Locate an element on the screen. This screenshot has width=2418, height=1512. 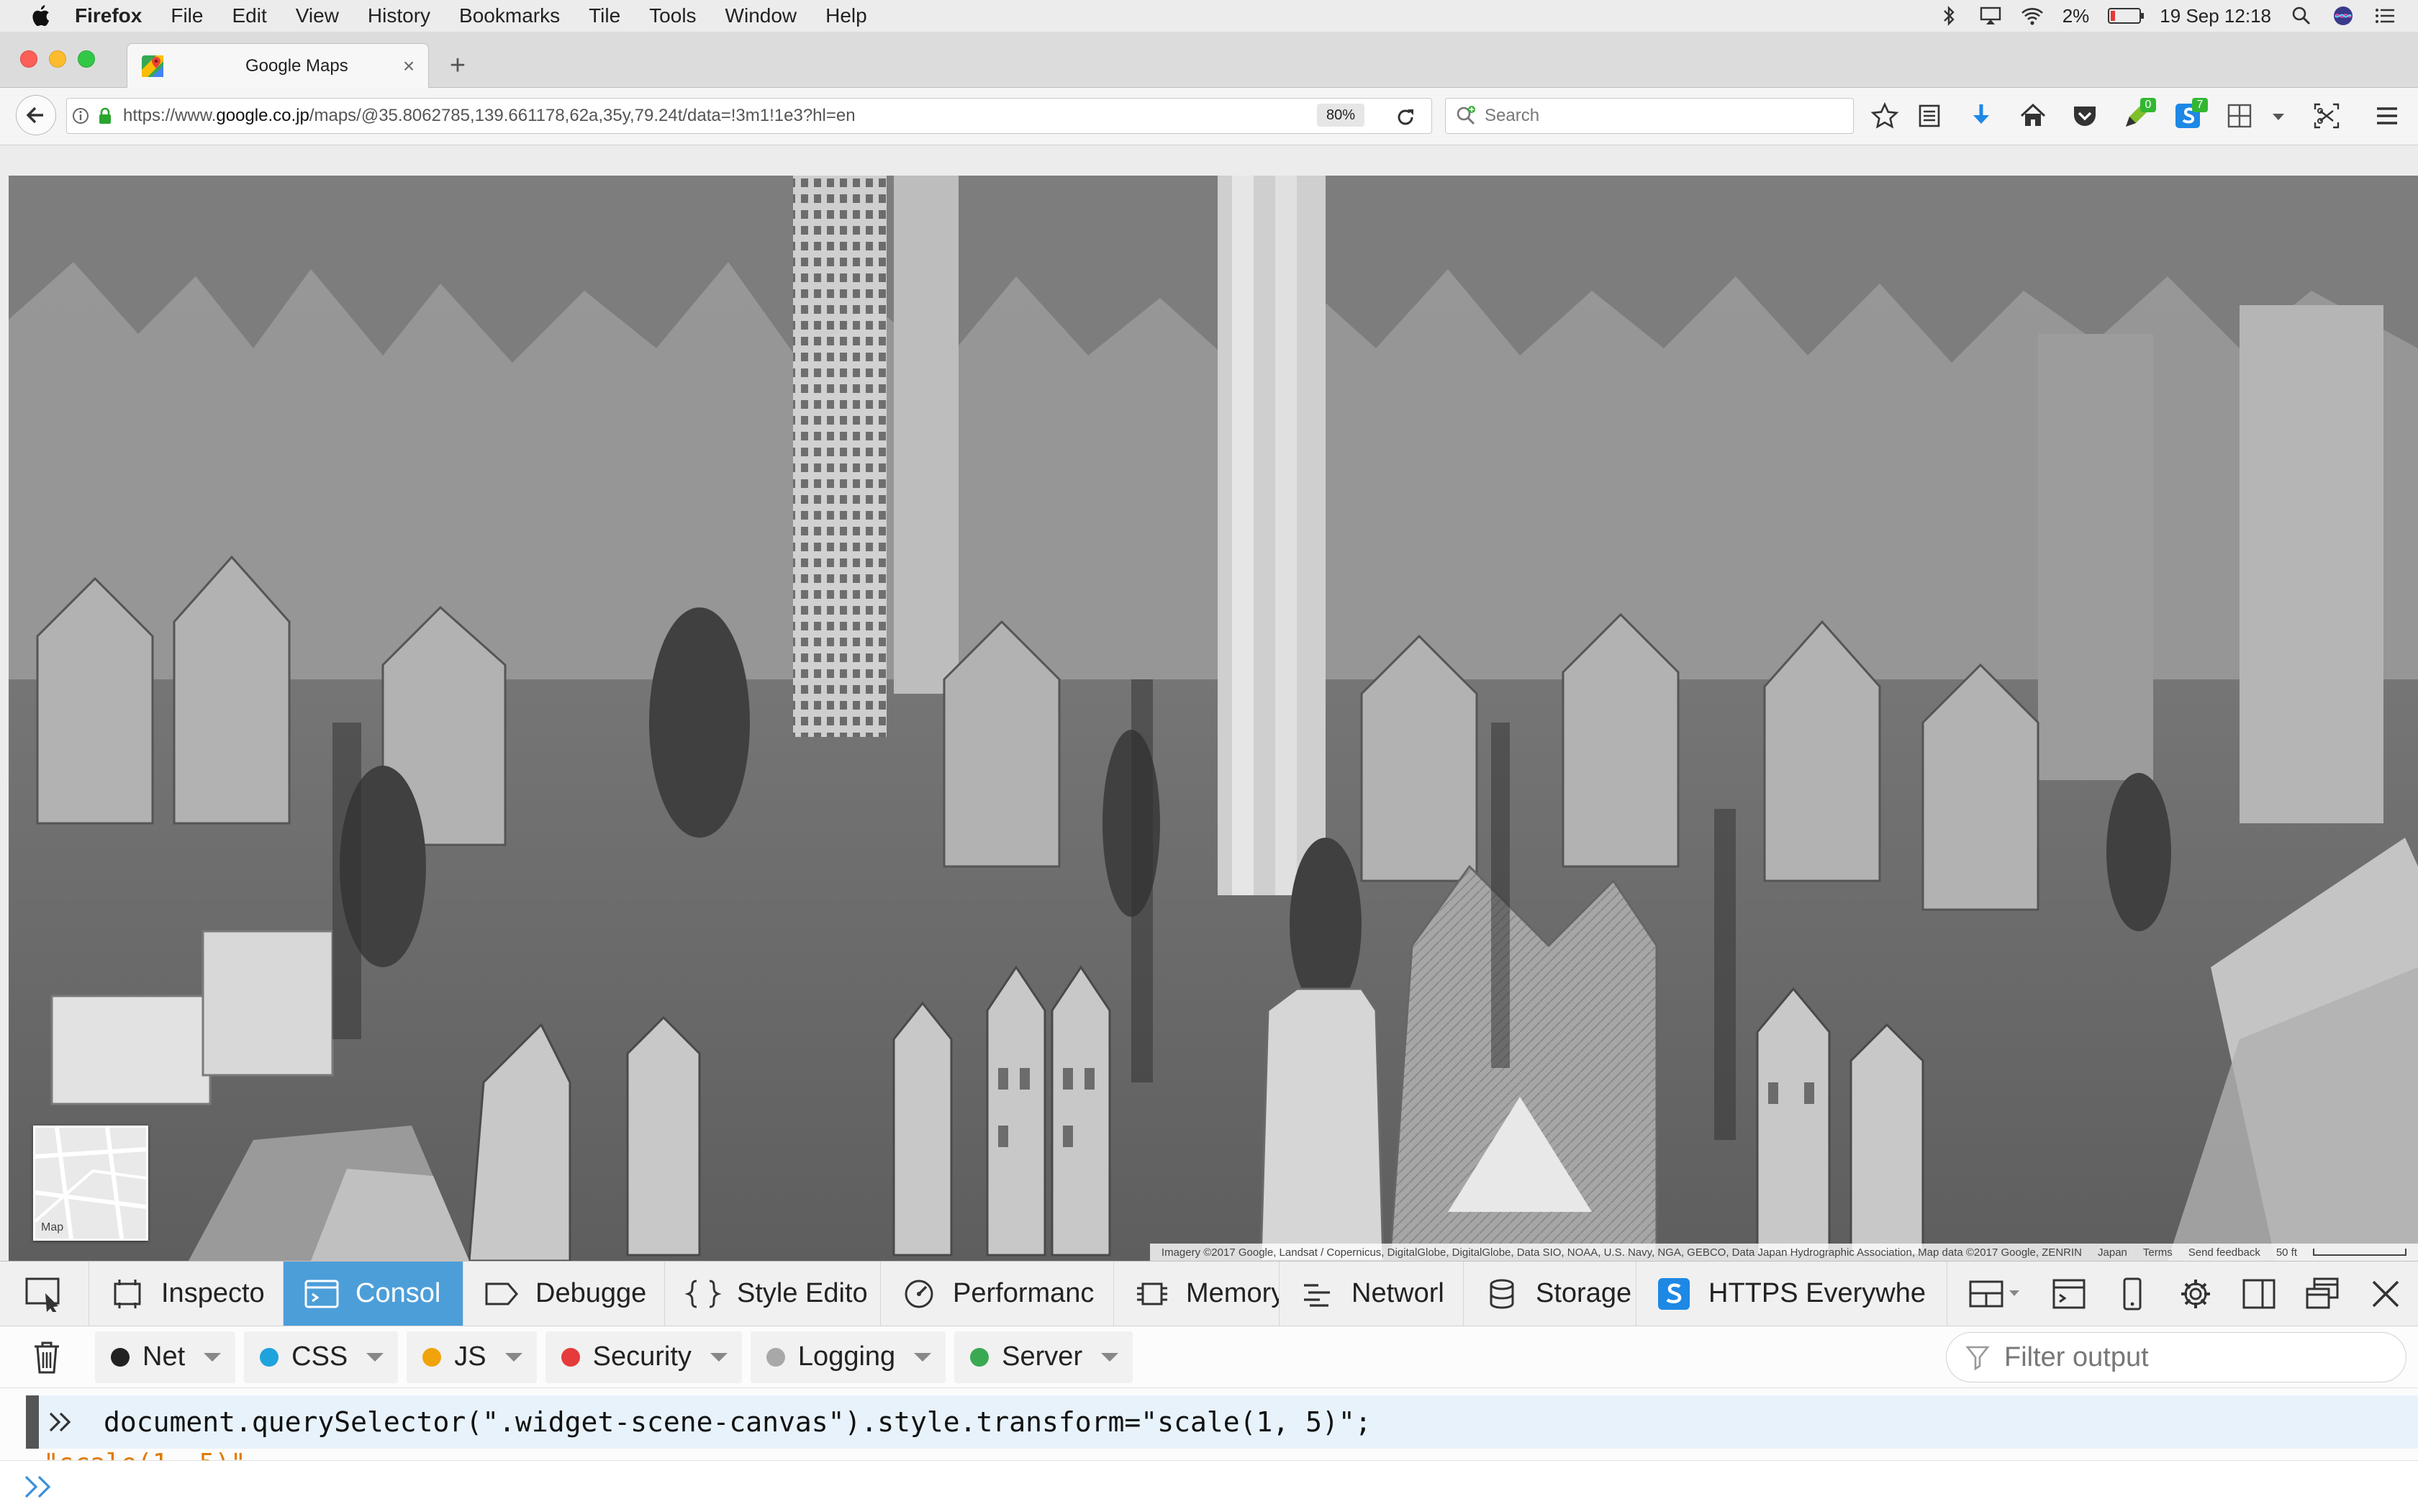
filter-logging-label: Logging is located at coordinates (847, 1357).